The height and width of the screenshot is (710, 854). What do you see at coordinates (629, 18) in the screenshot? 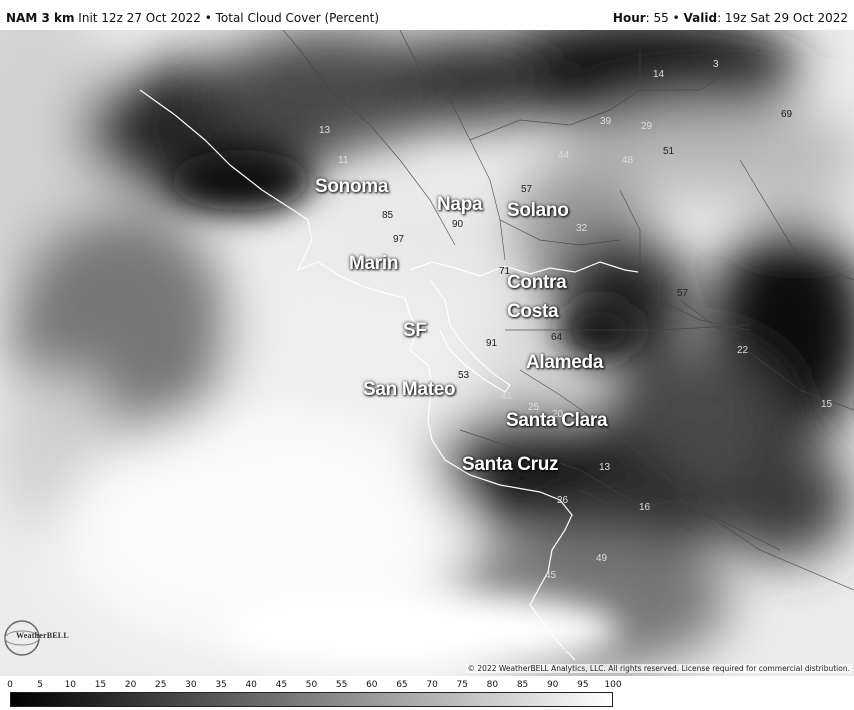
I see `hour-label: Hour` at bounding box center [629, 18].